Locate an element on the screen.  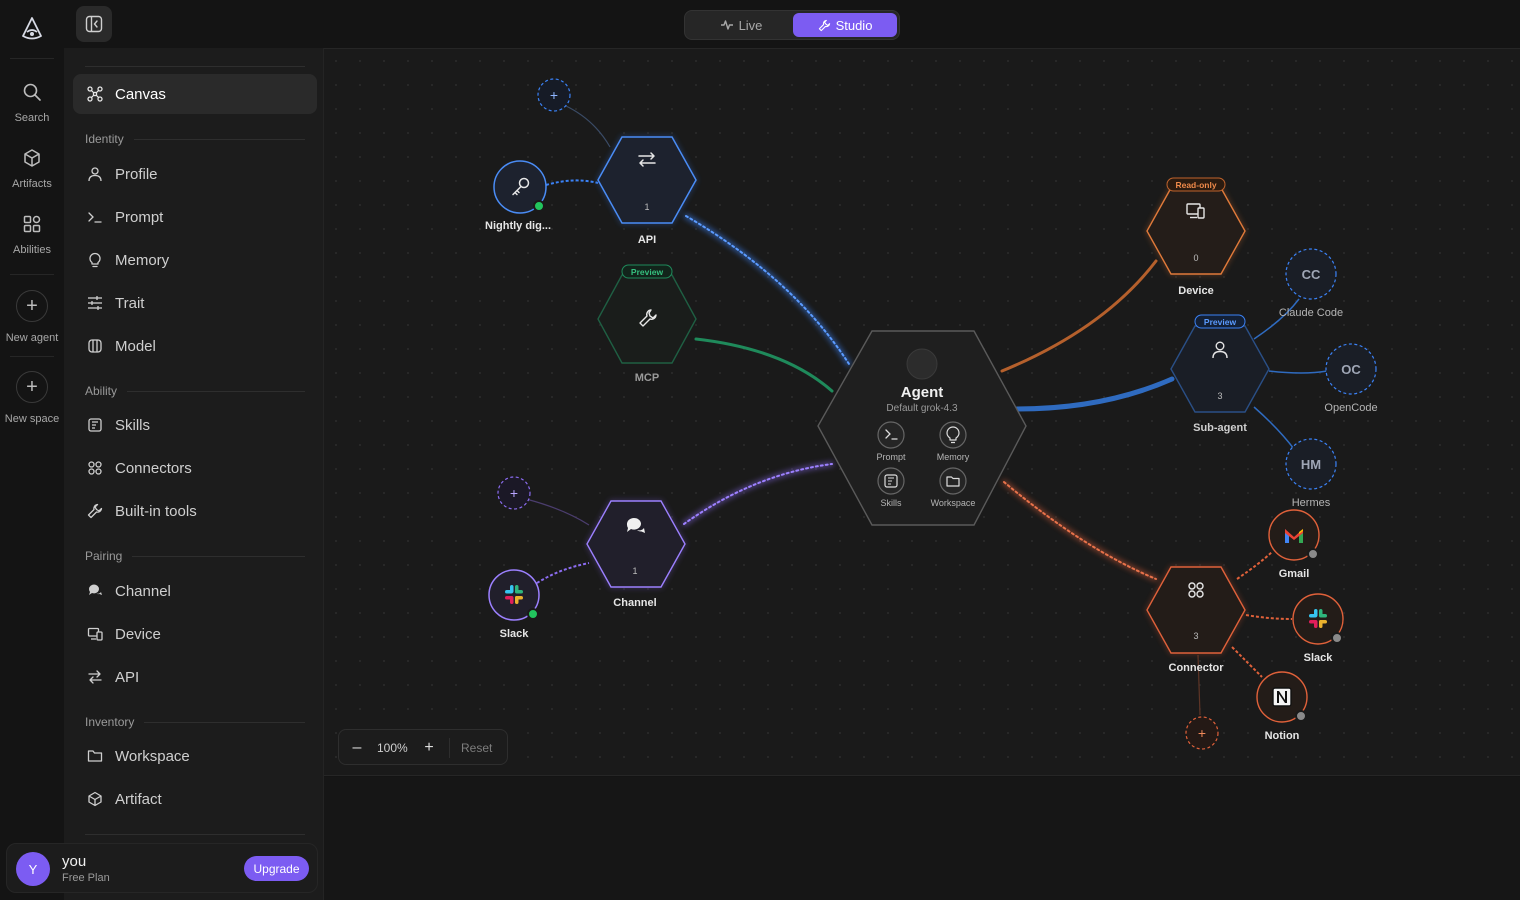
sidebar-item-label: Memory is located at coordinates (142, 260).